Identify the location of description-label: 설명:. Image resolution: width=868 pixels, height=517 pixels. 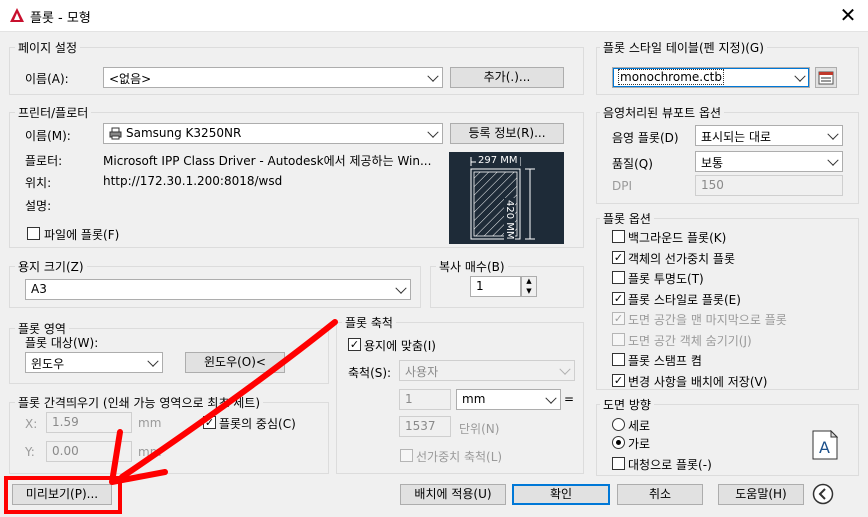
(38, 206).